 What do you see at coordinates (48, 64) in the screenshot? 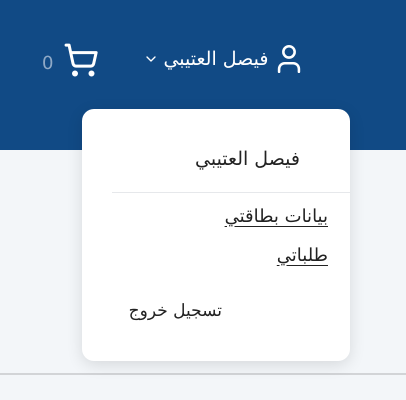
I see `cart-count: 0` at bounding box center [48, 64].